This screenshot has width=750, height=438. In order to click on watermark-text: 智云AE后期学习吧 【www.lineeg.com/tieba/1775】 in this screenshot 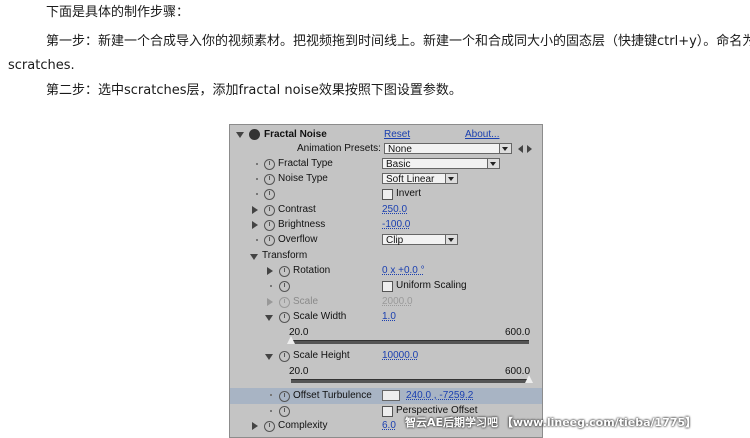, I will do `click(551, 422)`.